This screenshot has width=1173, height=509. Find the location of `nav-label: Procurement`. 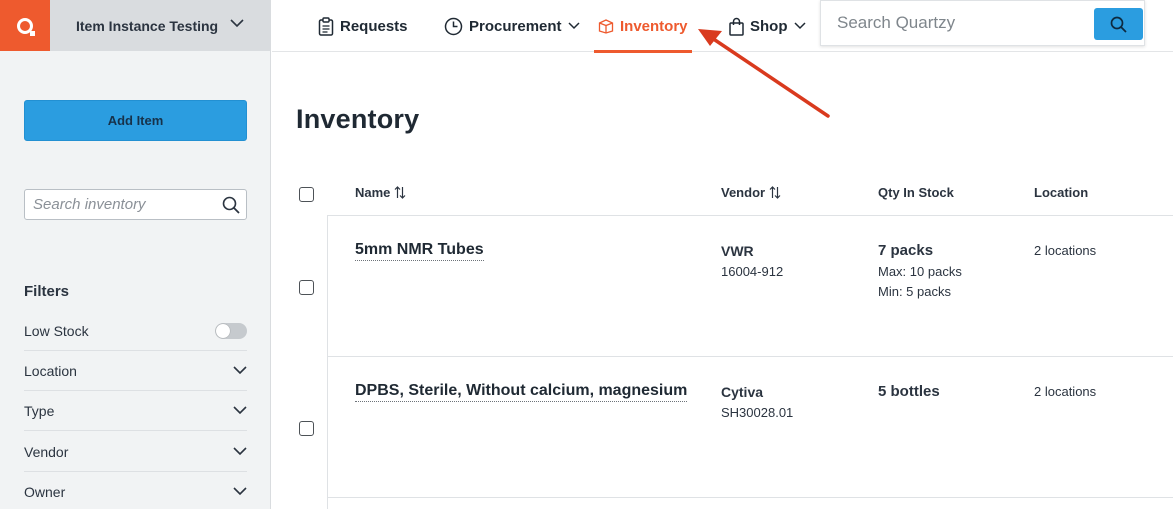

nav-label: Procurement is located at coordinates (515, 26).